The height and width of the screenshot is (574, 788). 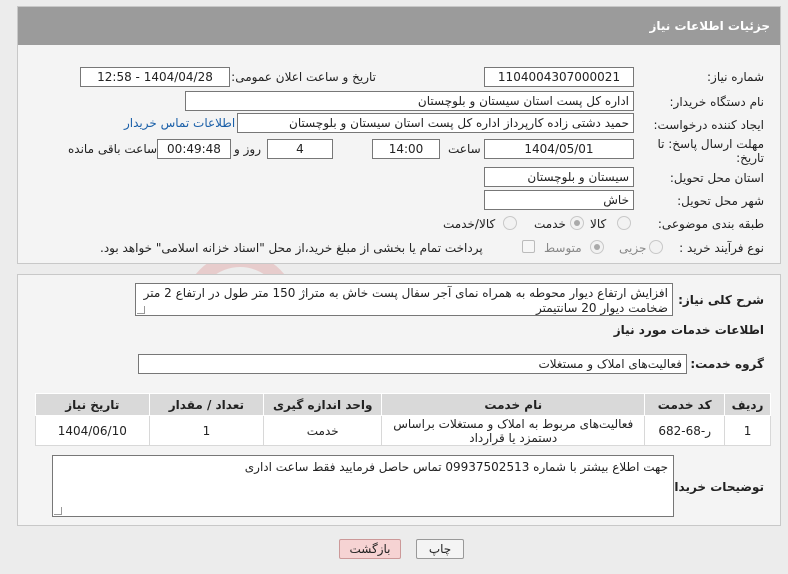 I want to click on process-option-medium: متوسط, so click(x=563, y=248).